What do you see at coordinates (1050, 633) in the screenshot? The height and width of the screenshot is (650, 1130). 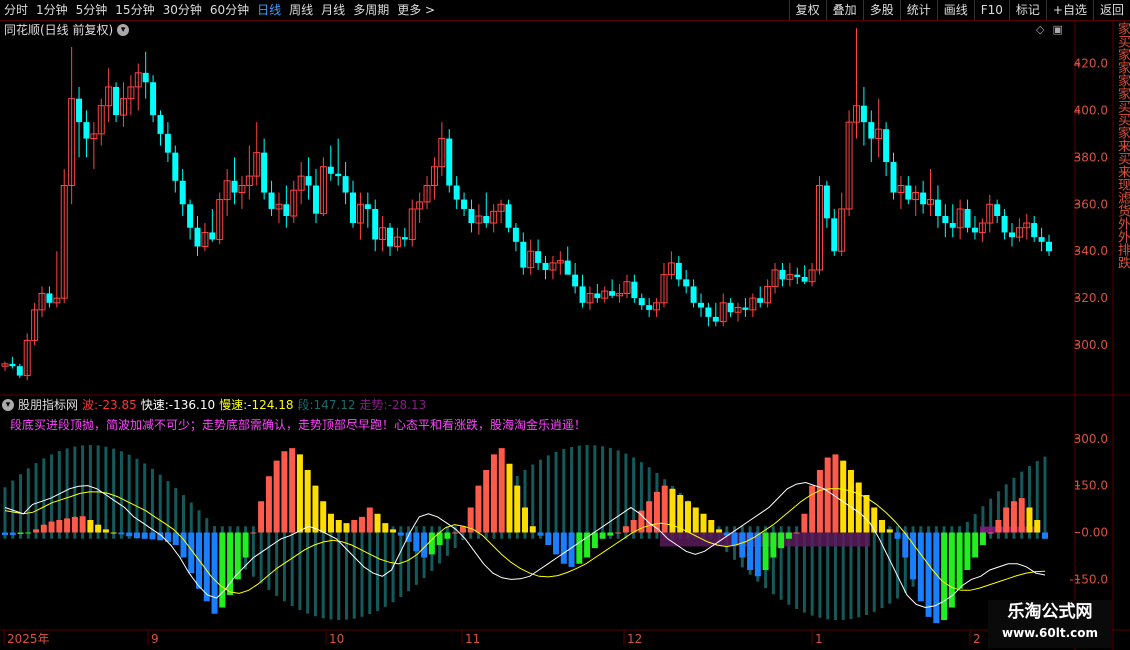 I see `watermark-line2: www.60lt.com` at bounding box center [1050, 633].